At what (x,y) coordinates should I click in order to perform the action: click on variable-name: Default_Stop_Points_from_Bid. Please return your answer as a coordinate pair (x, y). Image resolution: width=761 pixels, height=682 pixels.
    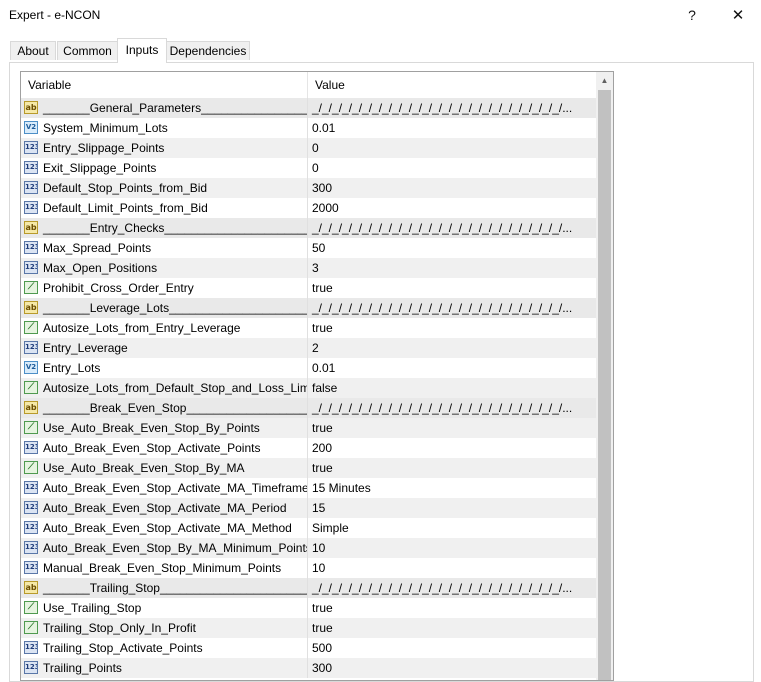
    Looking at the image, I should click on (125, 188).